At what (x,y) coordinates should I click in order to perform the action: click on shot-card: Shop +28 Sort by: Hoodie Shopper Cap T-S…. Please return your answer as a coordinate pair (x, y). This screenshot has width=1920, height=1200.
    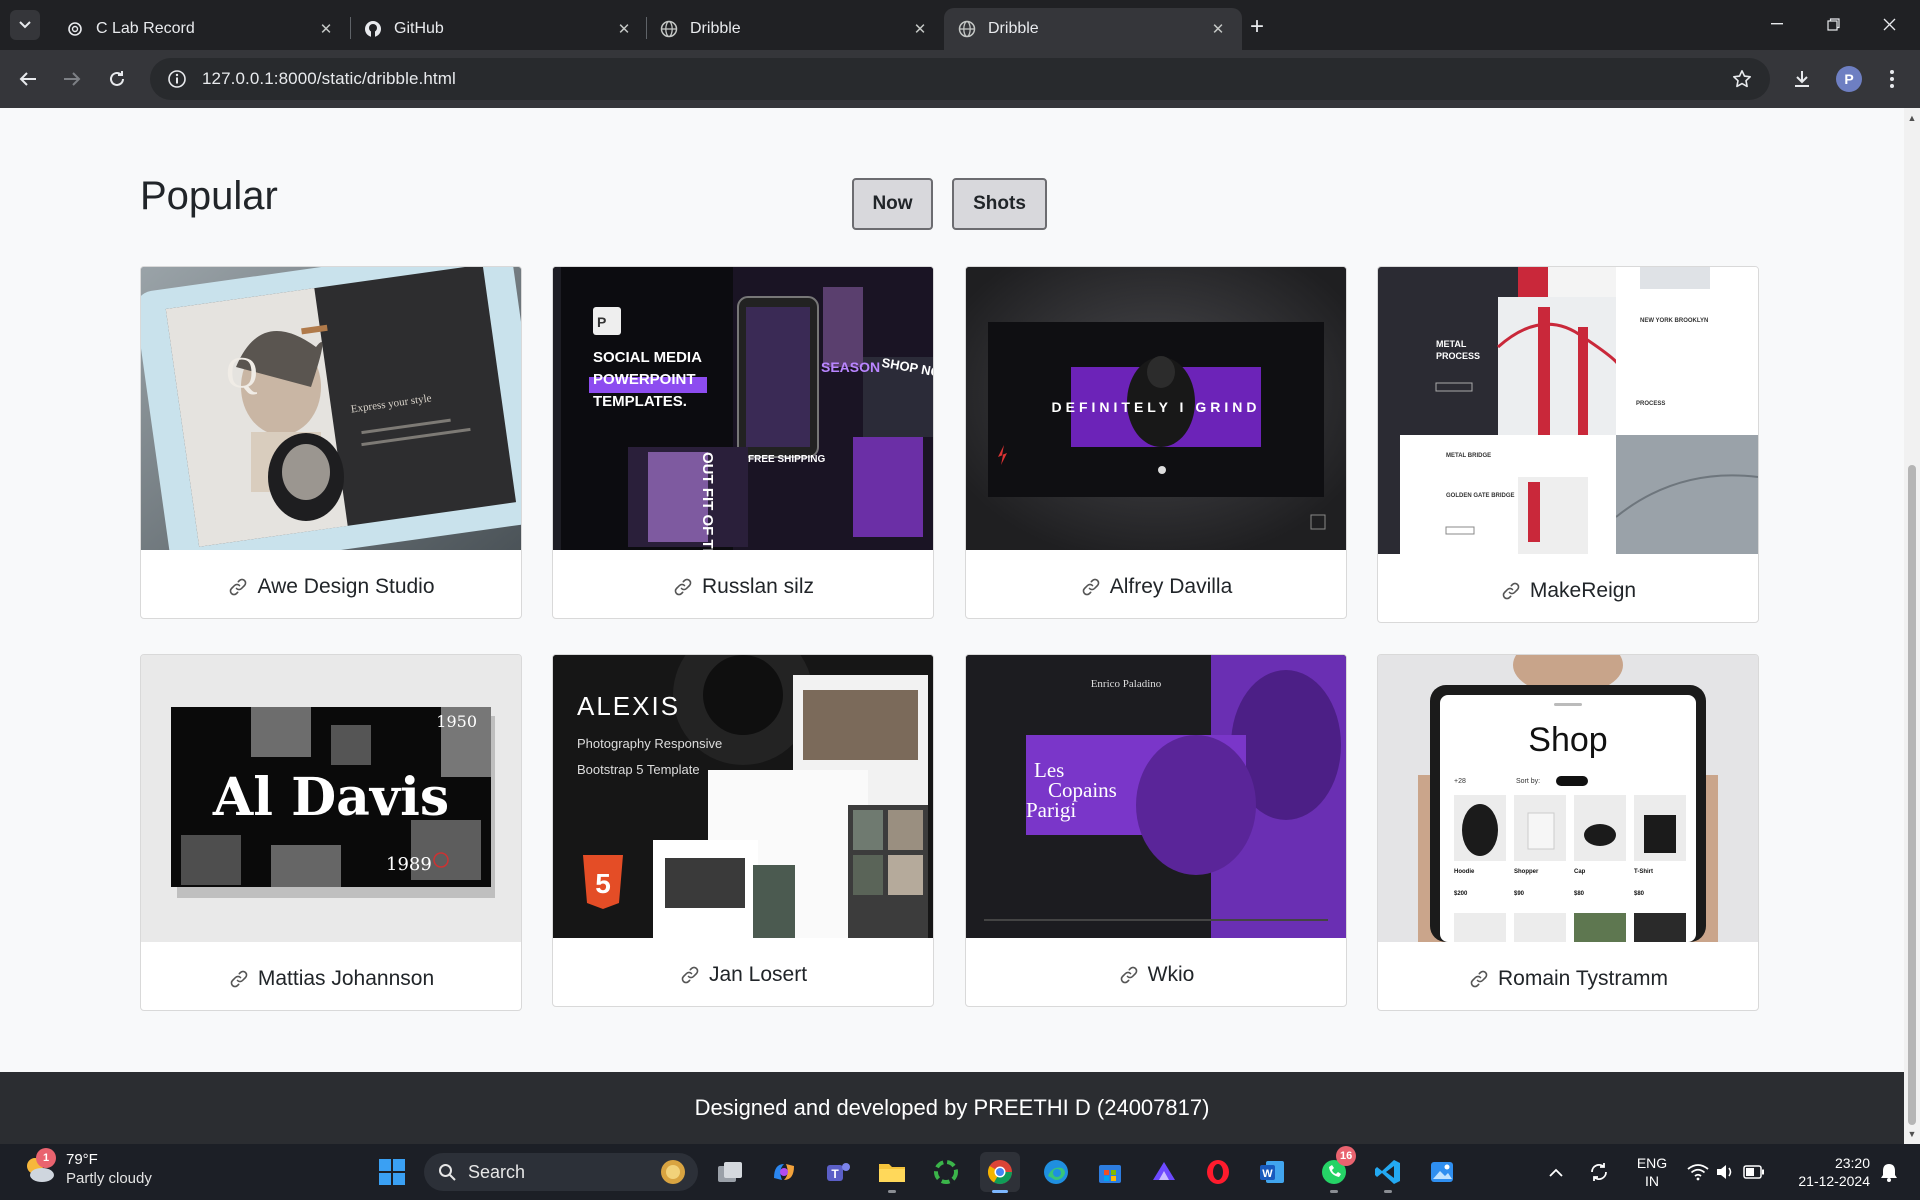
    Looking at the image, I should click on (1568, 832).